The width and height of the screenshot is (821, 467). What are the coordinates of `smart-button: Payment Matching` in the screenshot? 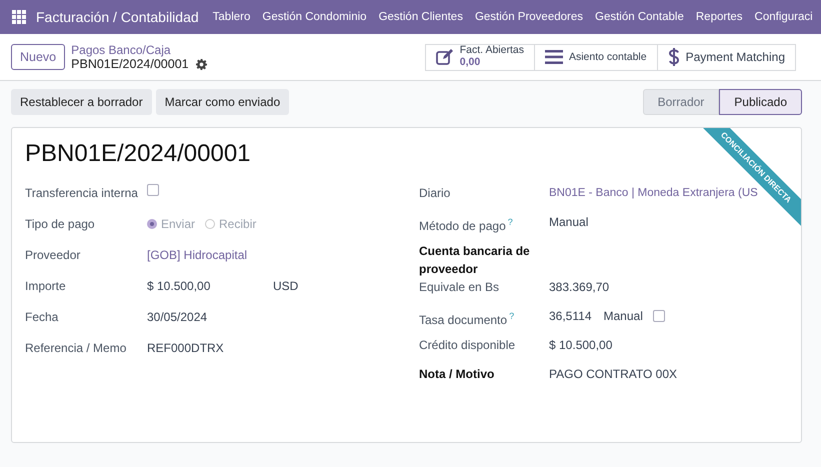 It's located at (726, 57).